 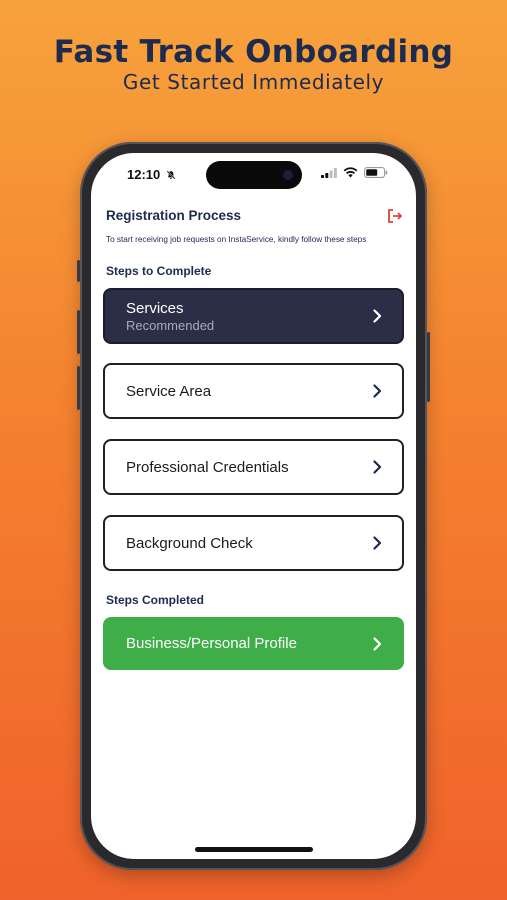 I want to click on status-icons, so click(x=354, y=172).